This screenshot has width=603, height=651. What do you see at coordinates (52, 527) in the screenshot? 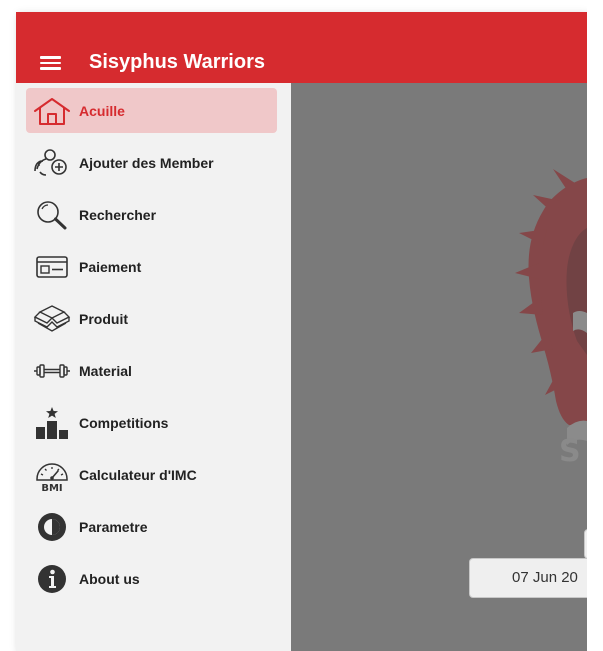
I see `settings-icon` at bounding box center [52, 527].